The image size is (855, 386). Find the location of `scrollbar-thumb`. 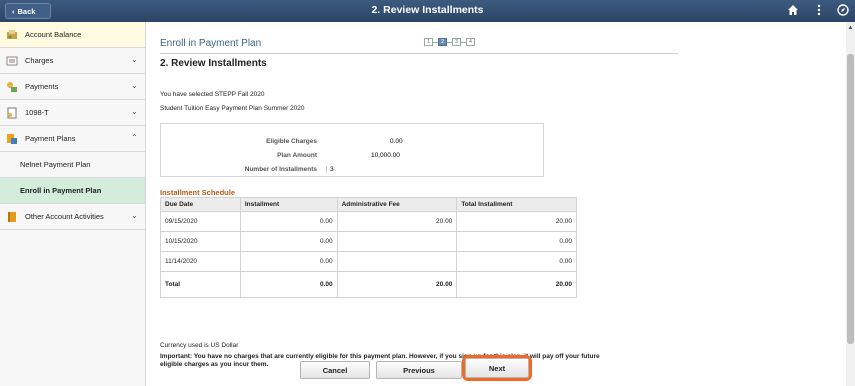

scrollbar-thumb is located at coordinates (850, 199).